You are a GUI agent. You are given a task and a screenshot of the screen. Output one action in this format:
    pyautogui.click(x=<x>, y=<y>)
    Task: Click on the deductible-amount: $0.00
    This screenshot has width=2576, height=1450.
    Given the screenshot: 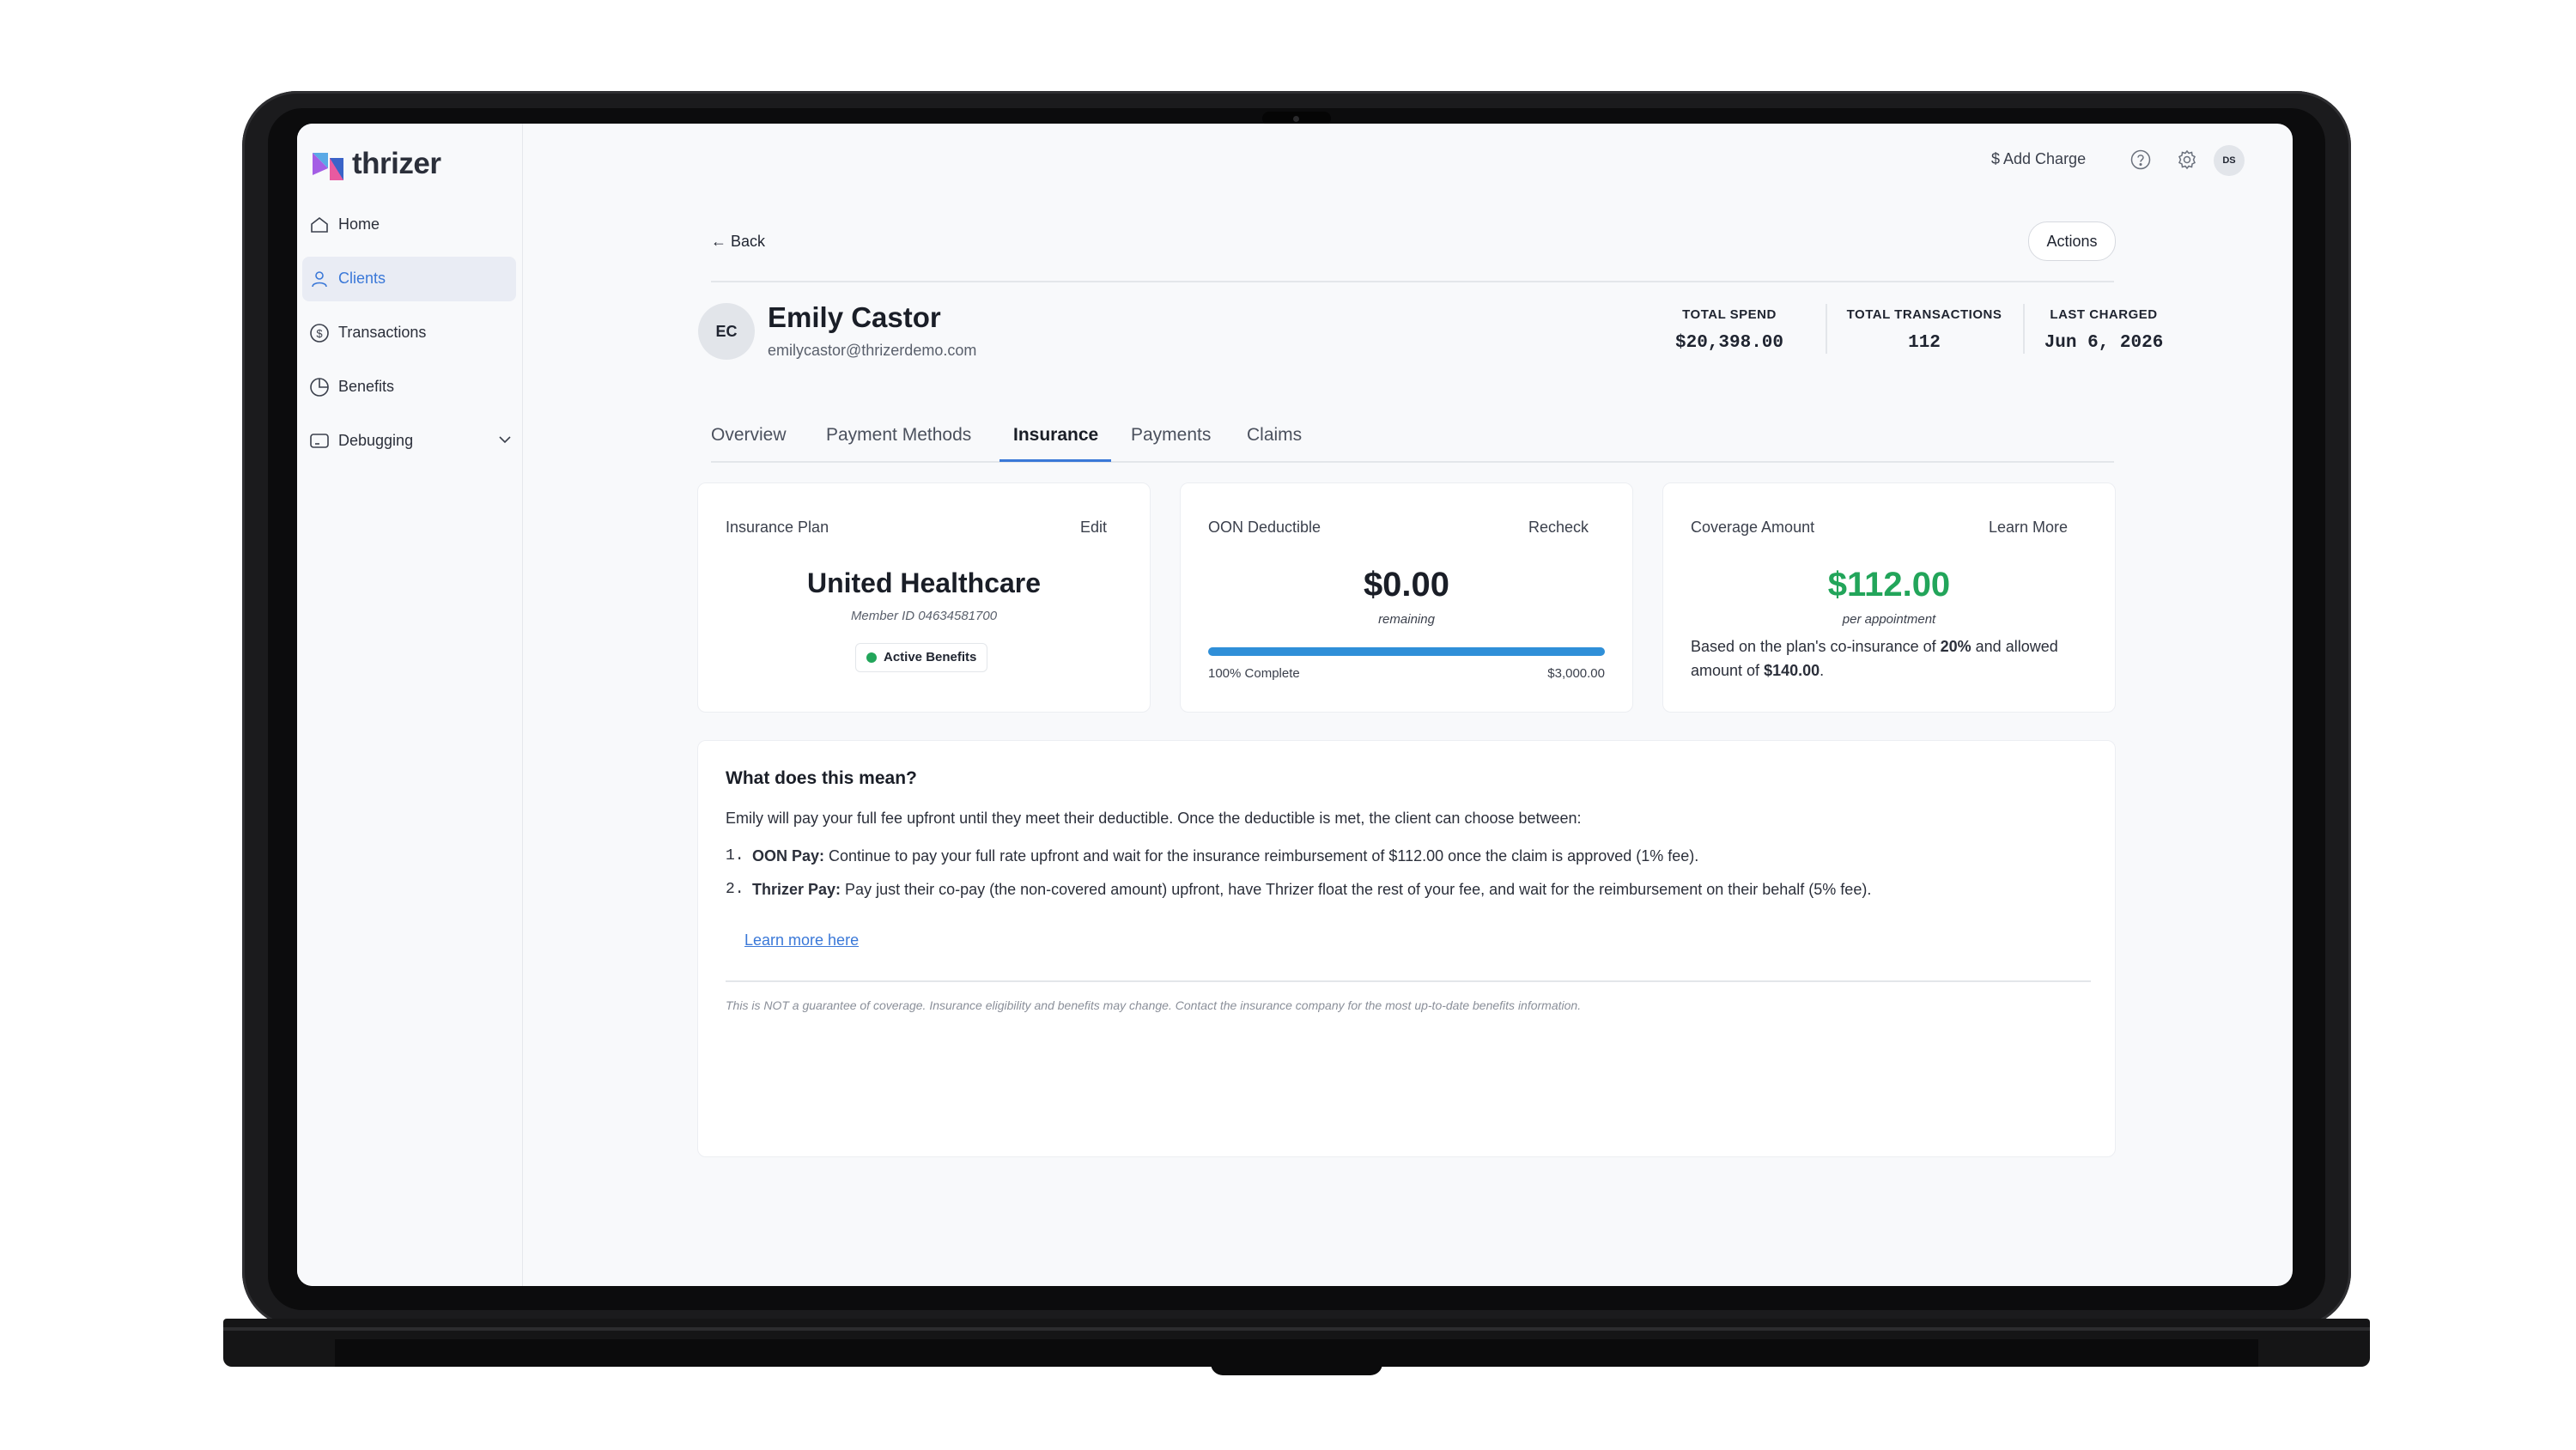 What is the action you would take?
    pyautogui.click(x=1407, y=585)
    